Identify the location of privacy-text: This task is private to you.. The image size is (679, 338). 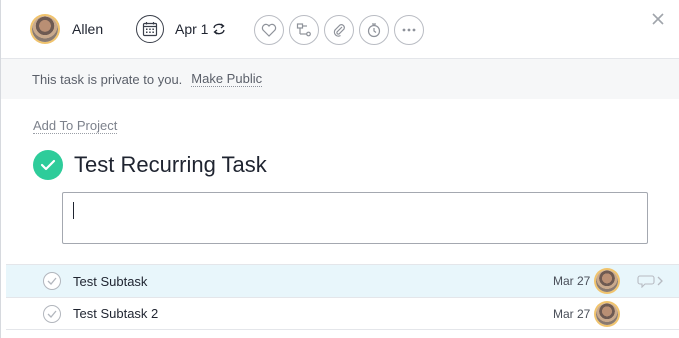
(107, 79).